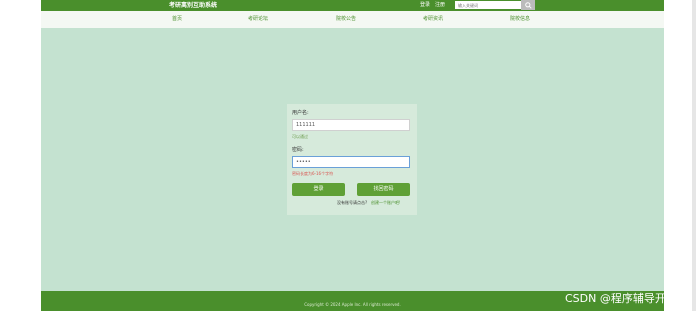  What do you see at coordinates (694, 155) in the screenshot?
I see `window-edge` at bounding box center [694, 155].